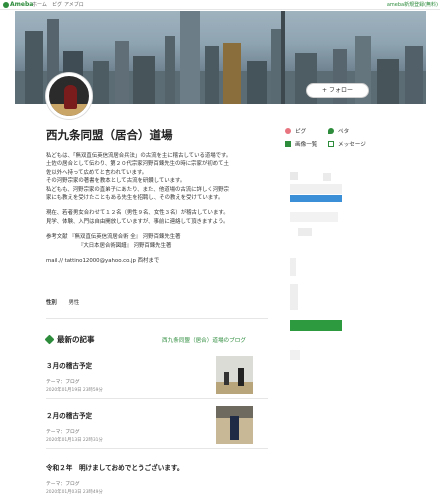 Image resolution: width=440 pixels, height=497 pixels. I want to click on profile-avatar, so click(69, 96).